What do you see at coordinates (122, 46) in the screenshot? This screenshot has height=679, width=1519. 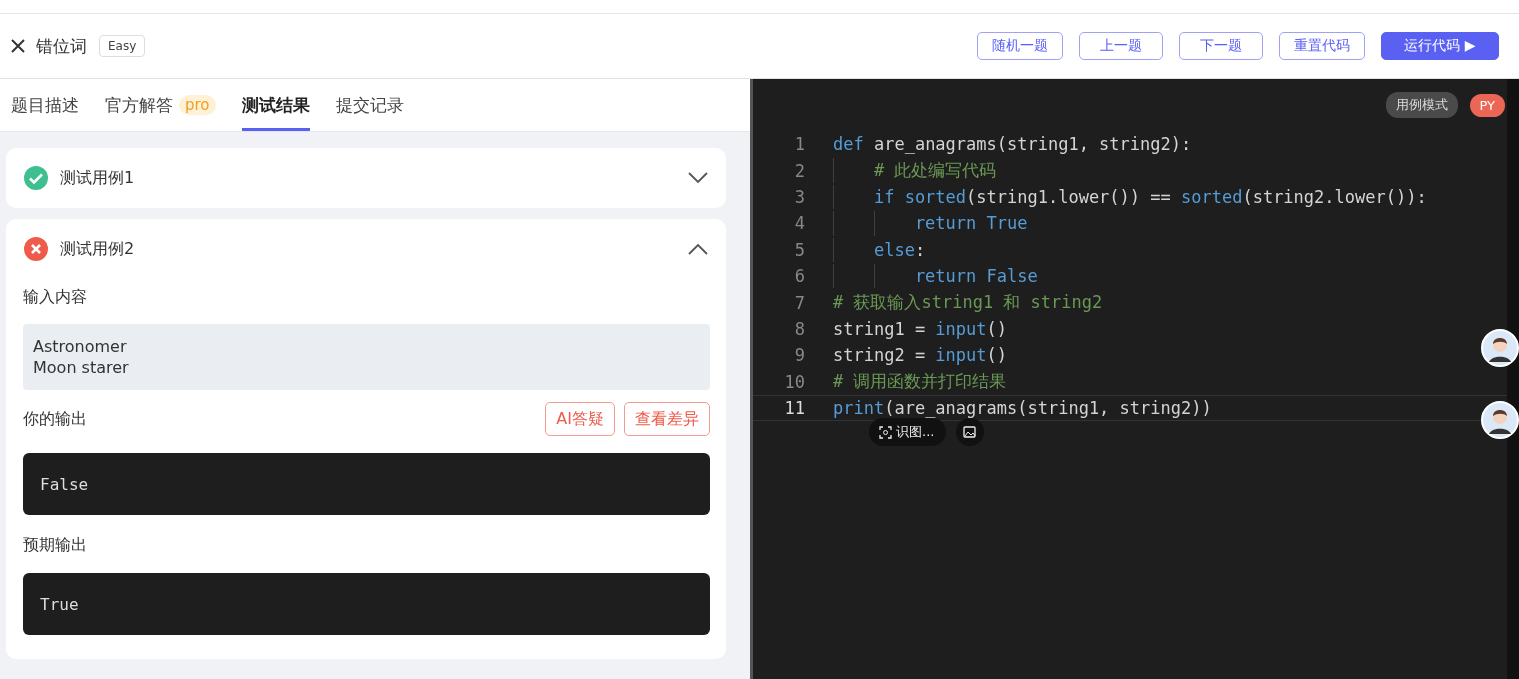 I see `difficulty-tag: Easy` at bounding box center [122, 46].